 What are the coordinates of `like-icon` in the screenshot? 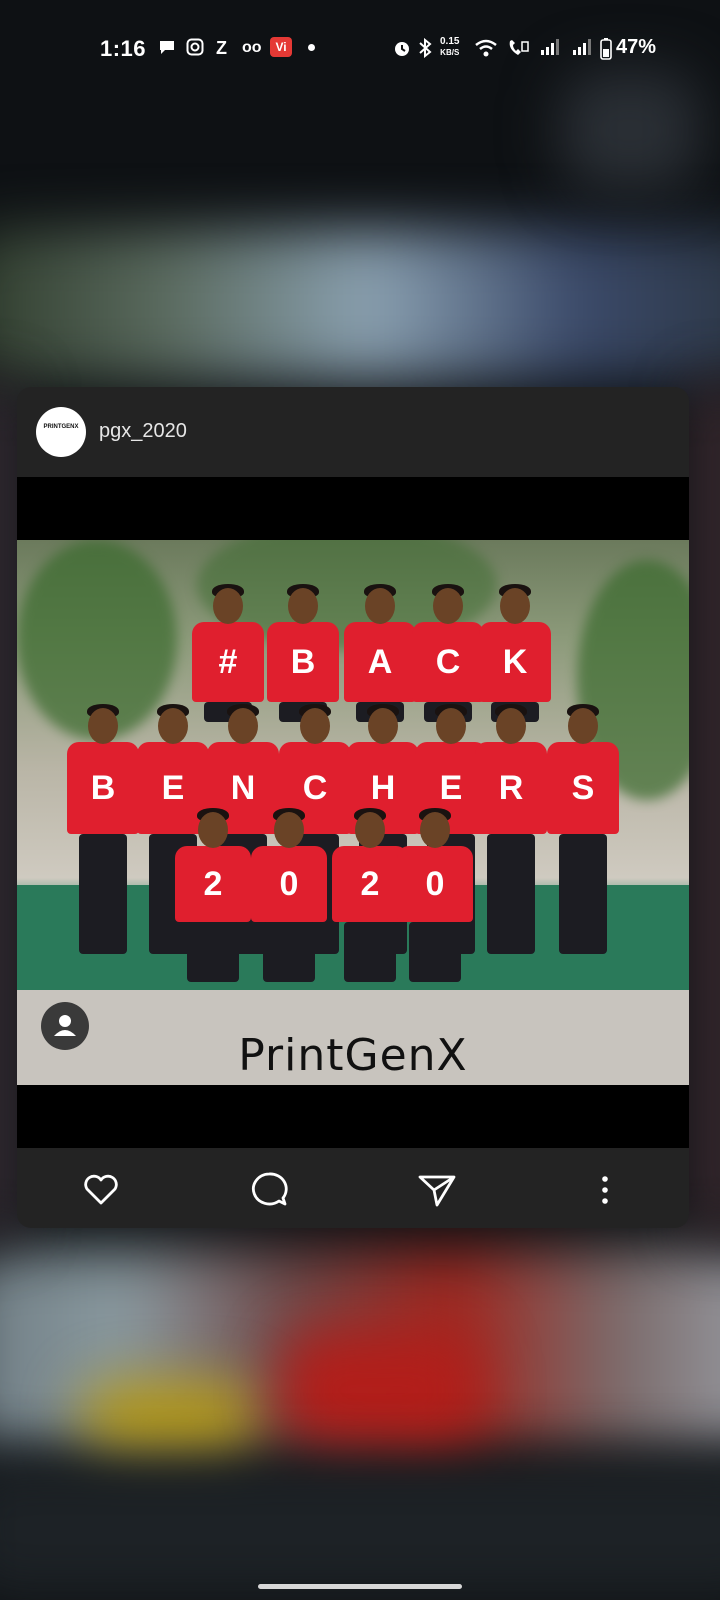 It's located at (101, 1190).